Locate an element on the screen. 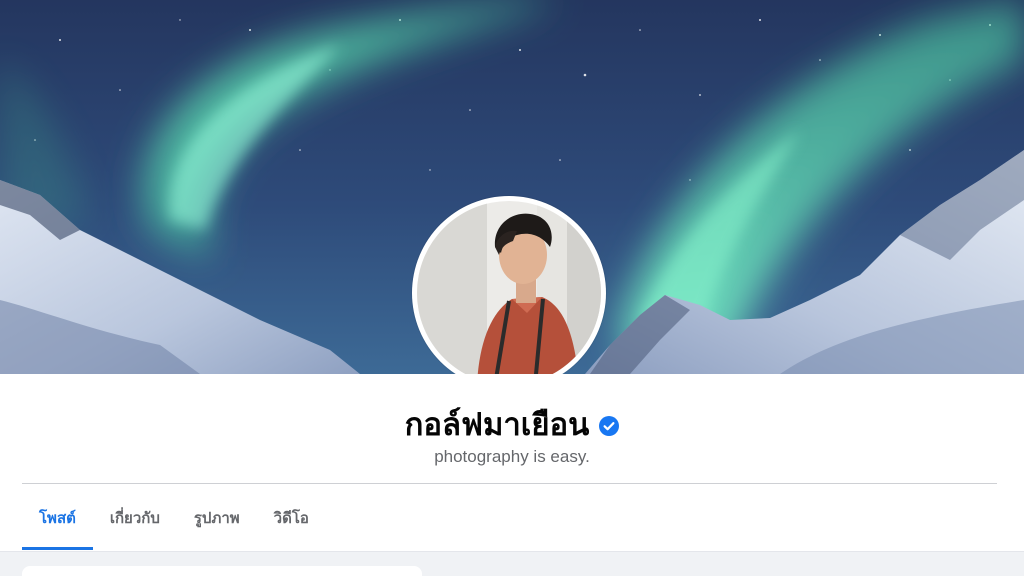  profile-bio: photography is easy. is located at coordinates (512, 456).